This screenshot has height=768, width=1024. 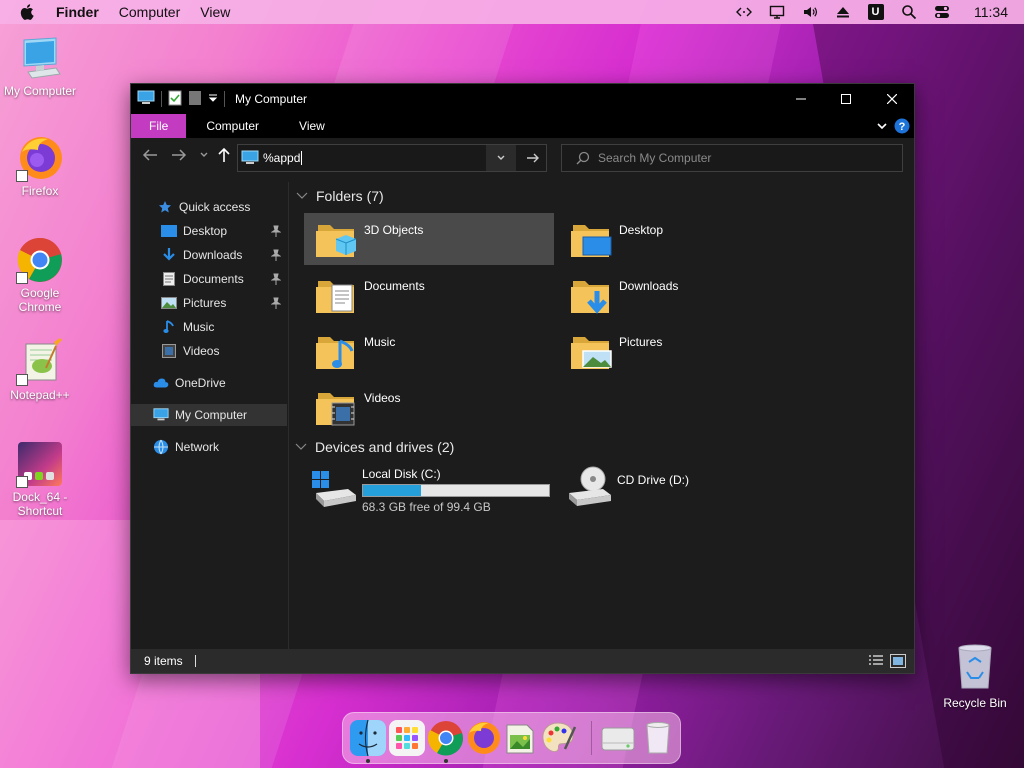 I want to click on desktop-icon-label: Notepad++, so click(x=40, y=395).